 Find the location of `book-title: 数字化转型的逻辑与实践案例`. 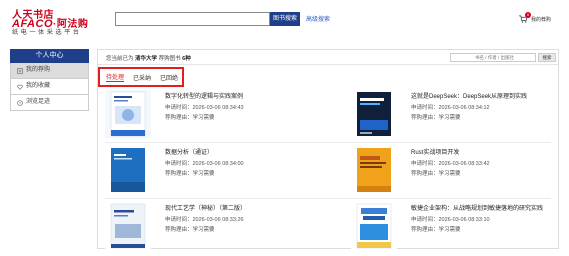

book-title: 数字化转型的逻辑与实践案例 is located at coordinates (204, 95).